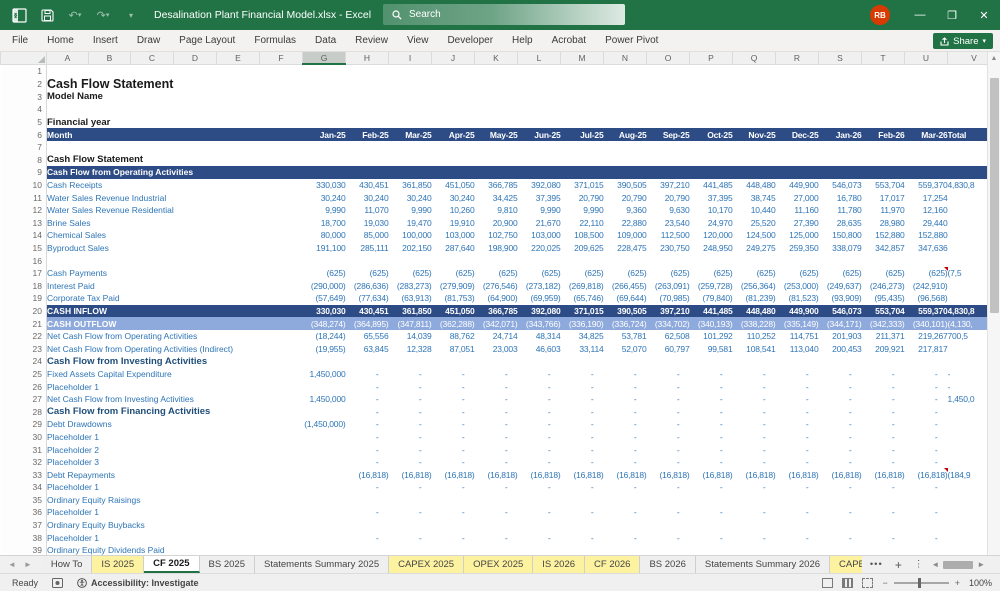 The image size is (1000, 591). I want to click on cell: 553,704, so click(883, 311).